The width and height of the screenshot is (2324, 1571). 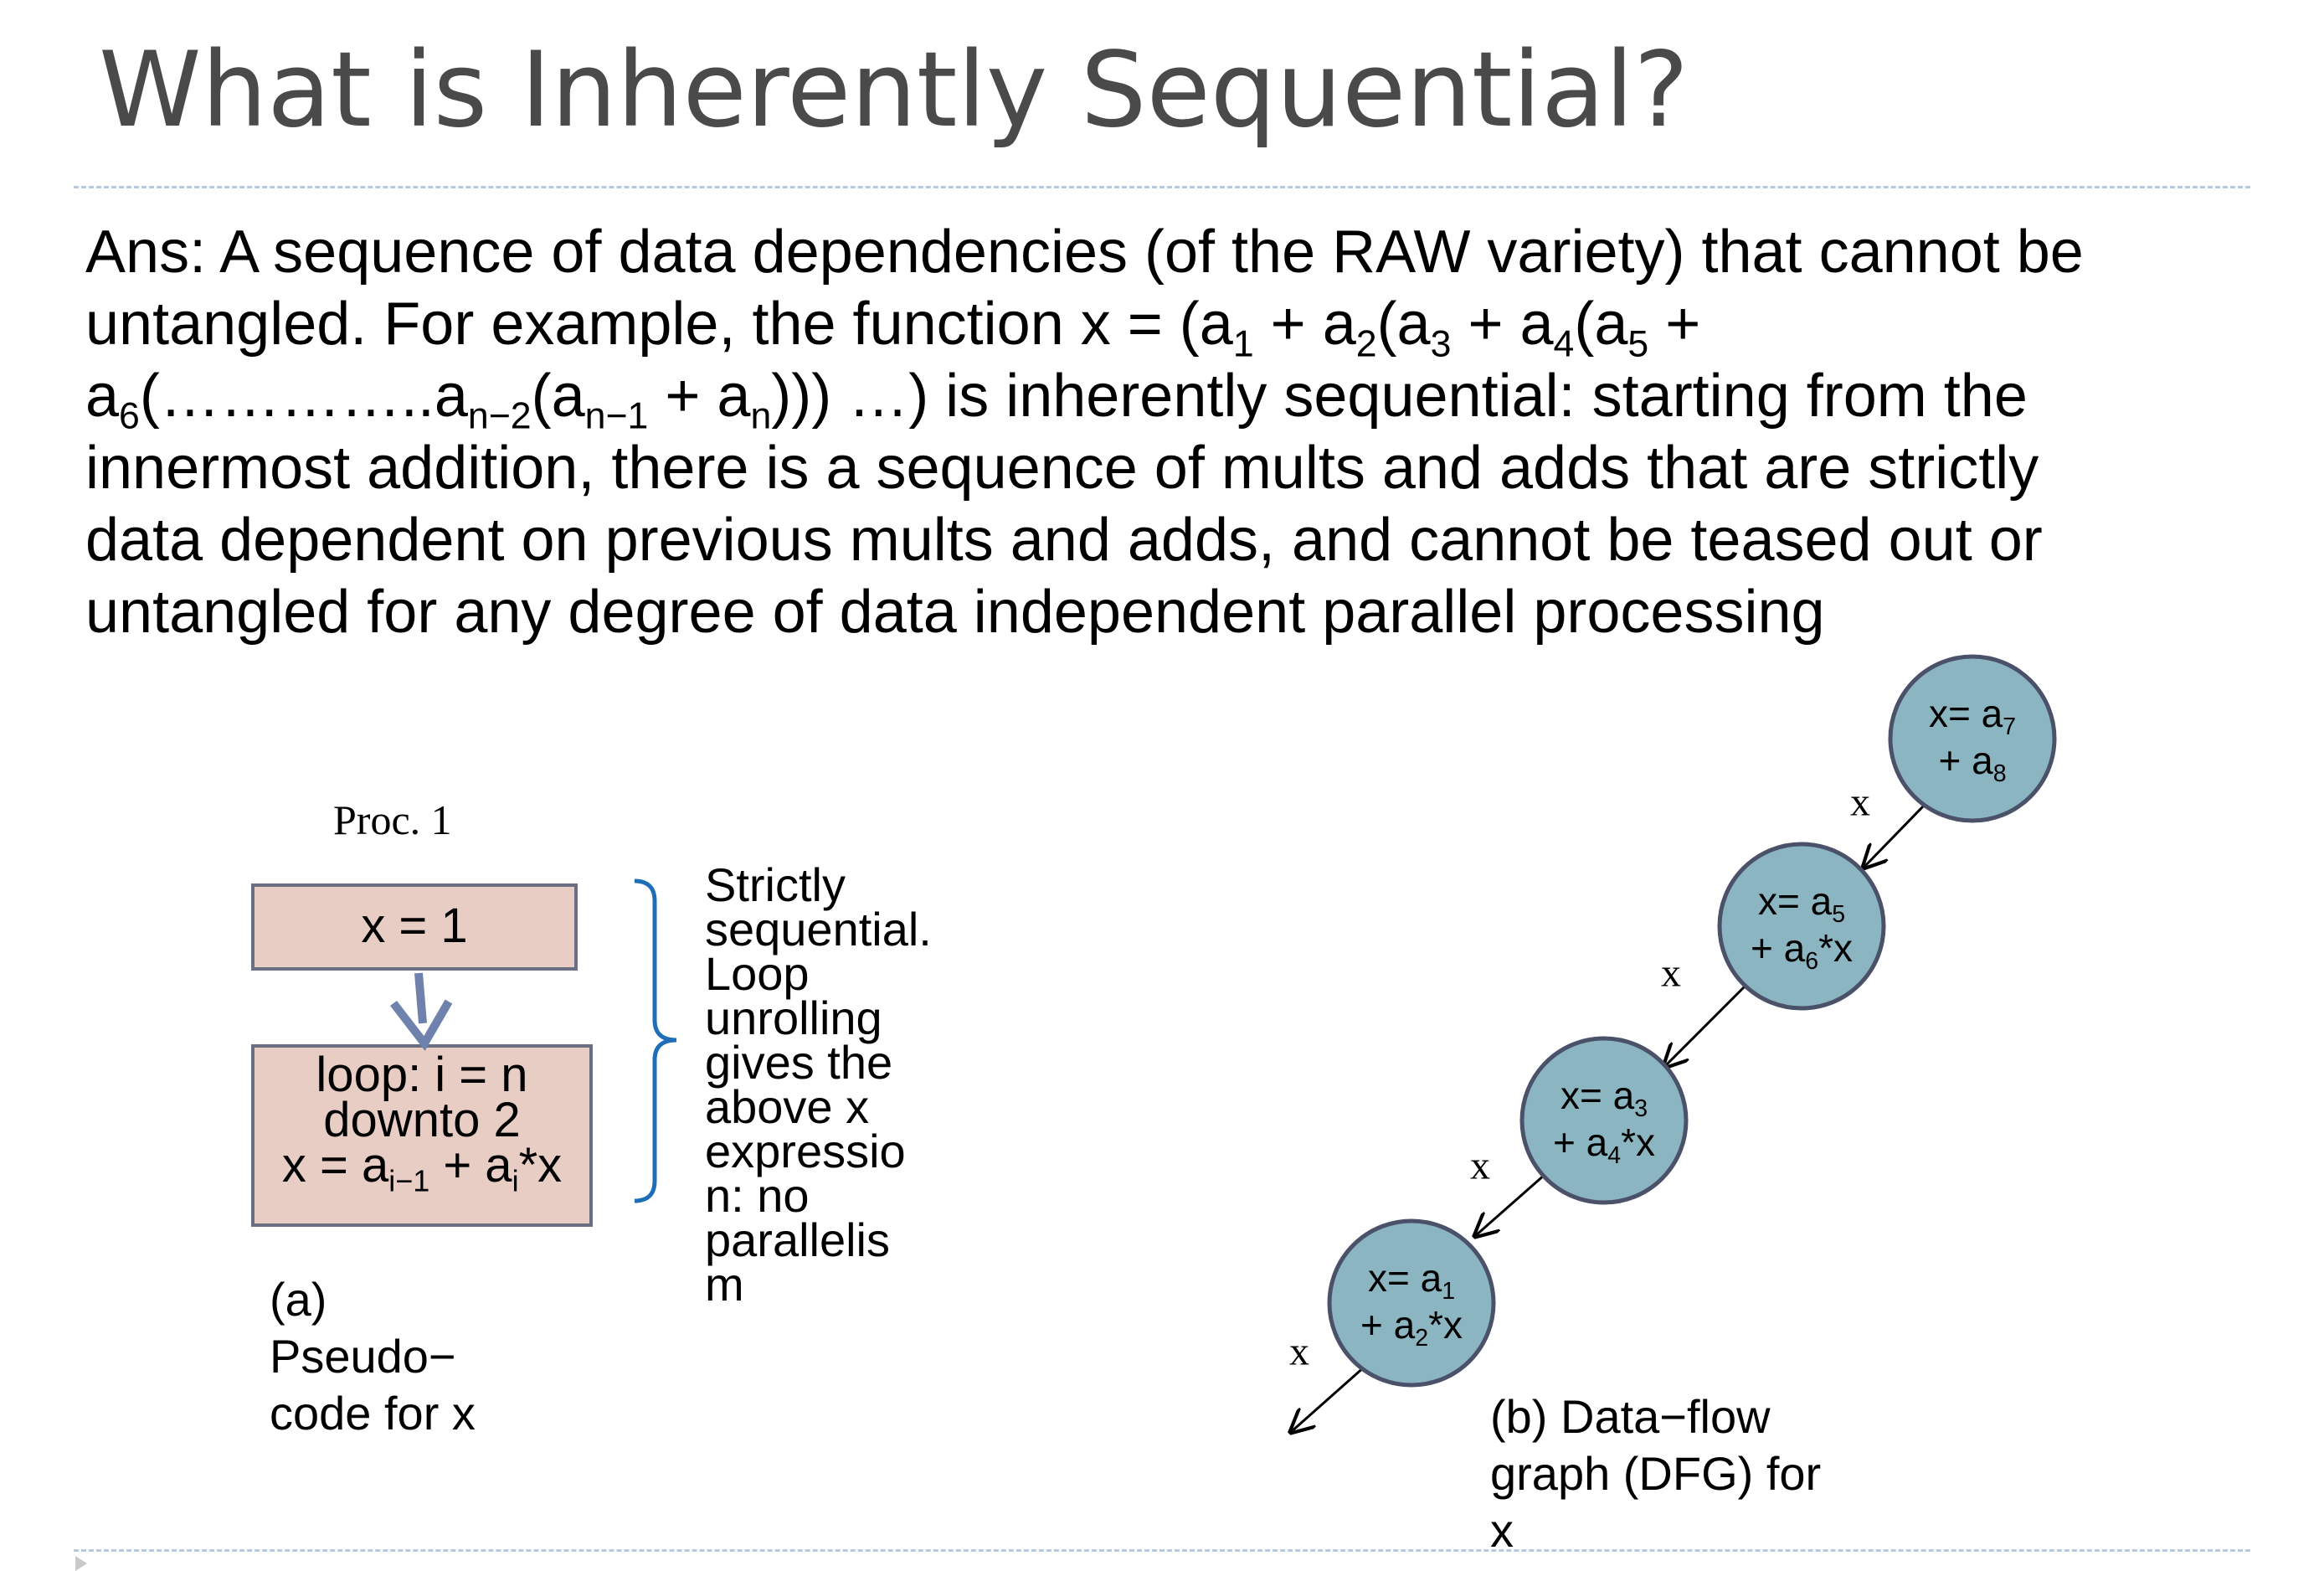 What do you see at coordinates (1802, 904) in the screenshot?
I see `node-line: x= a5` at bounding box center [1802, 904].